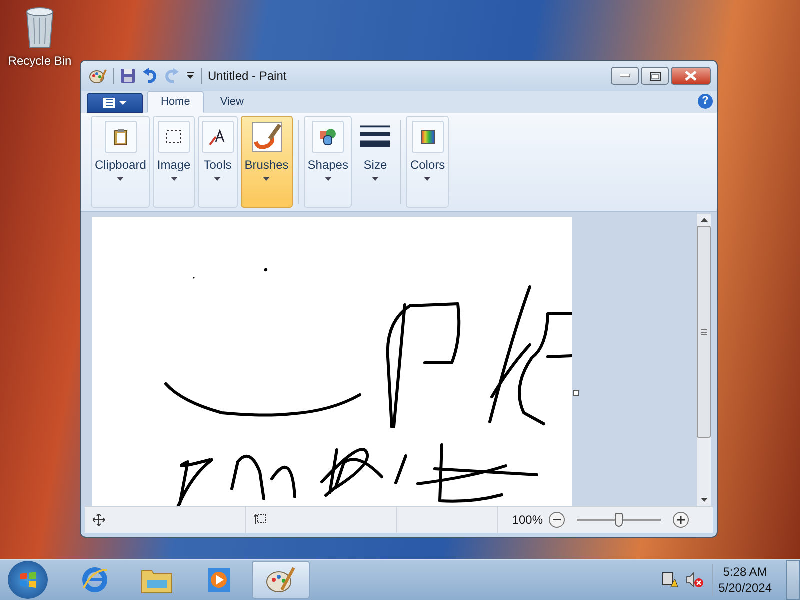  Describe the element at coordinates (128, 76) in the screenshot. I see `save-icon` at that location.